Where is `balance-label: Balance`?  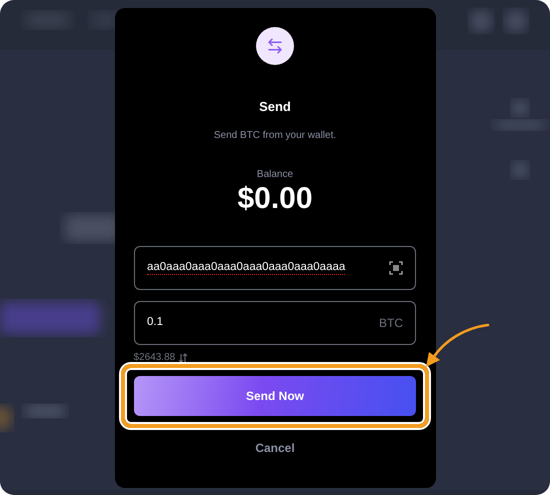
balance-label: Balance is located at coordinates (275, 174).